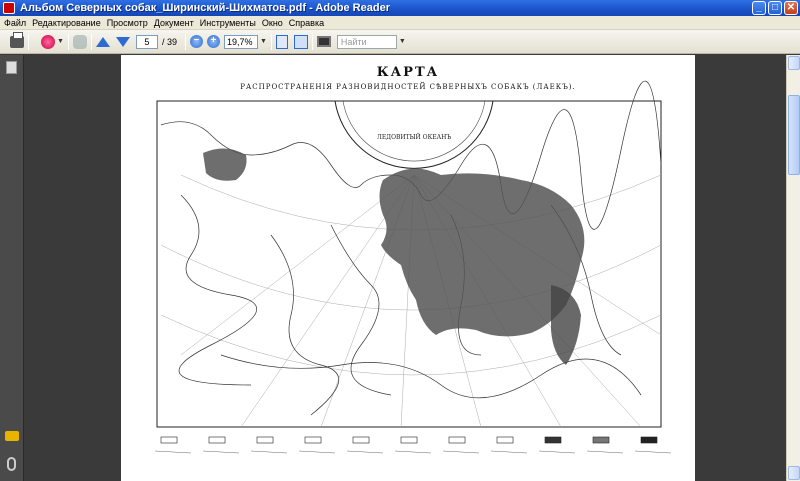 Image resolution: width=800 pixels, height=481 pixels. Describe the element at coordinates (15, 23) in the screenshot. I see `menu-file: Файл` at that location.